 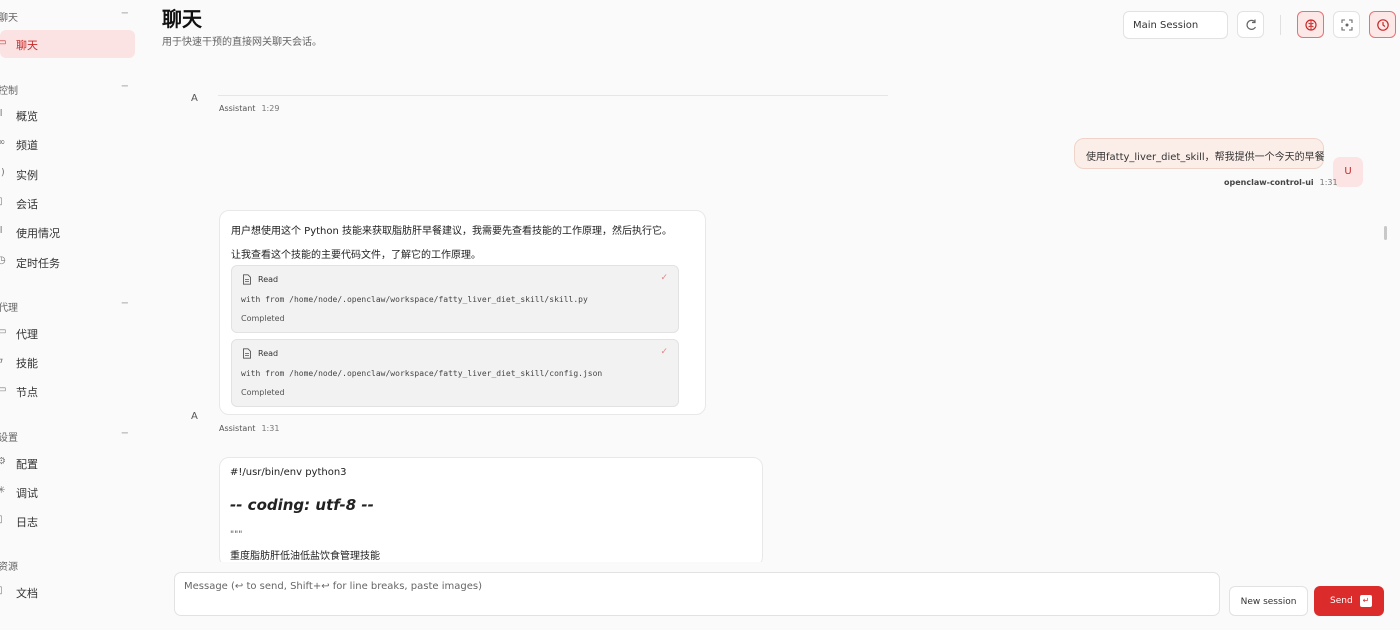 What do you see at coordinates (67, 565) in the screenshot?
I see `section-header-resources: 资源` at bounding box center [67, 565].